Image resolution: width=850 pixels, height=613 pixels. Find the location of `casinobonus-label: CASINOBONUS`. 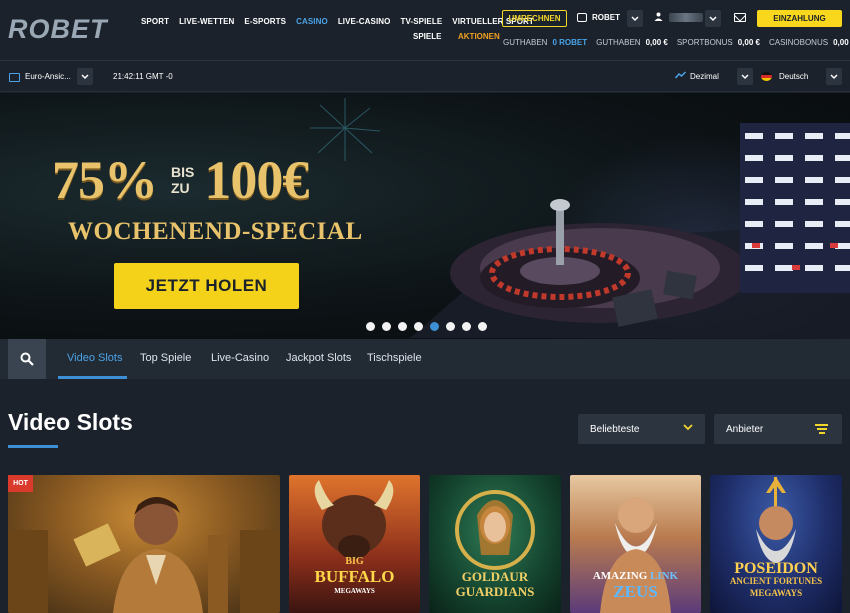

casinobonus-label: CASINOBONUS is located at coordinates (798, 42).